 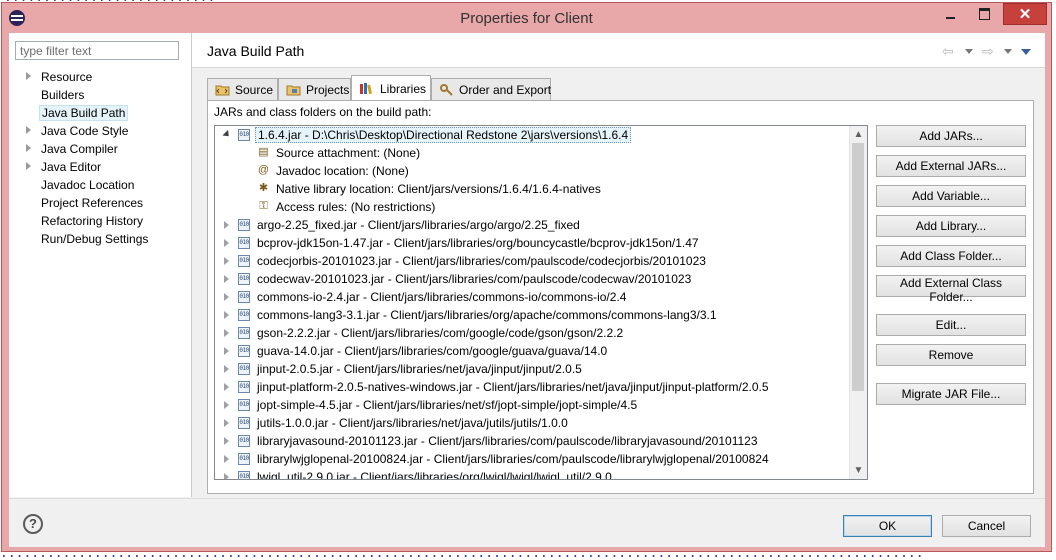 What do you see at coordinates (986, 526) in the screenshot?
I see `cancel-button: Cancel` at bounding box center [986, 526].